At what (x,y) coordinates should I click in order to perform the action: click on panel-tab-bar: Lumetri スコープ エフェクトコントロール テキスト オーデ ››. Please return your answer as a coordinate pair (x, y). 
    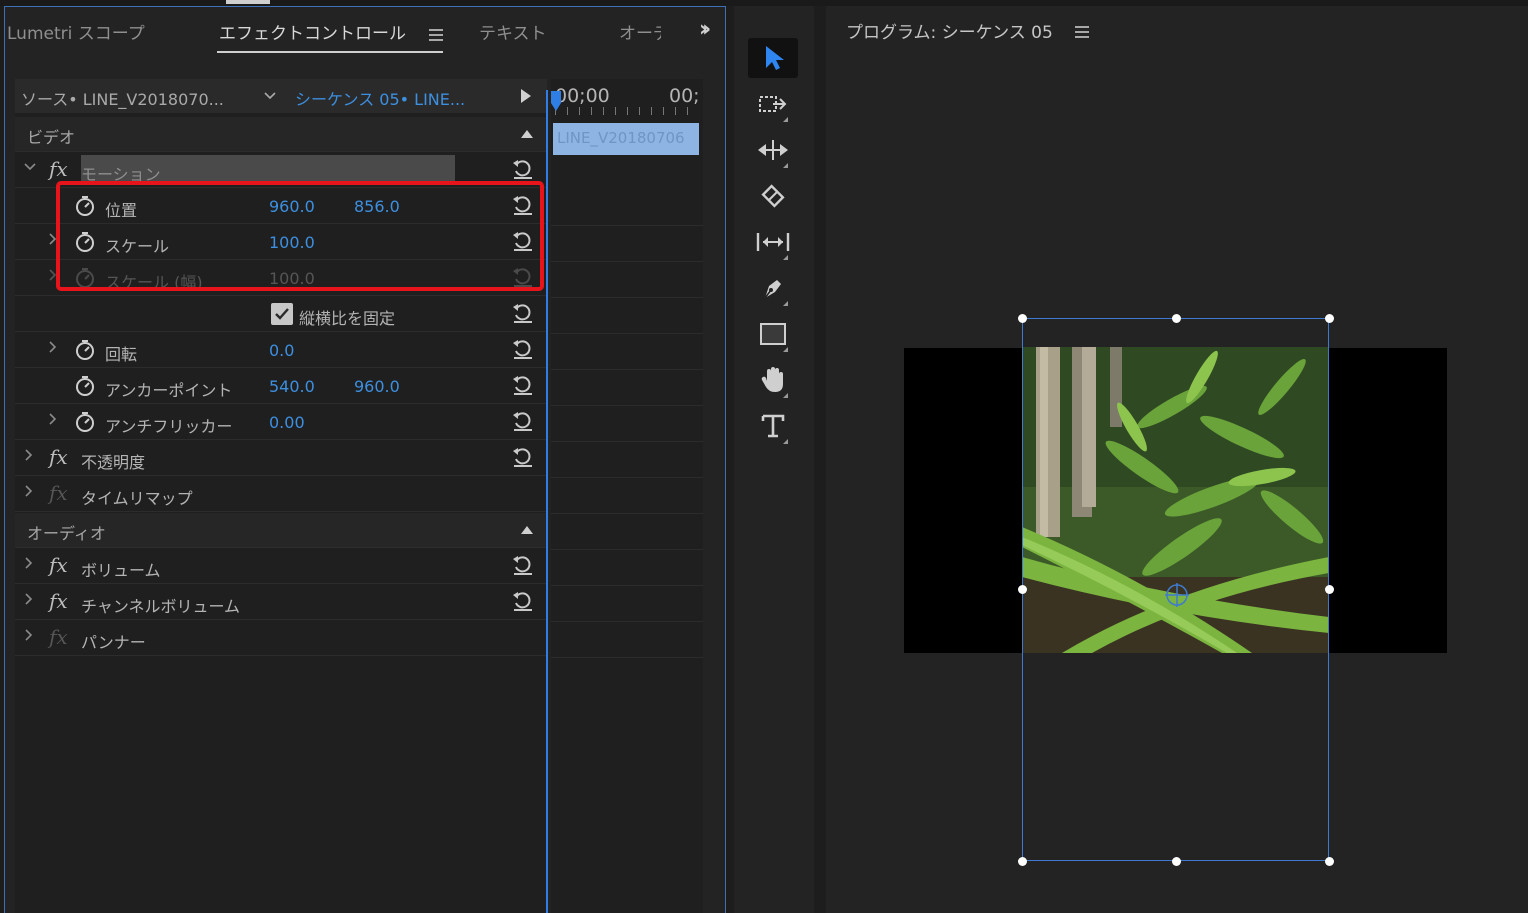
    Looking at the image, I should click on (365, 32).